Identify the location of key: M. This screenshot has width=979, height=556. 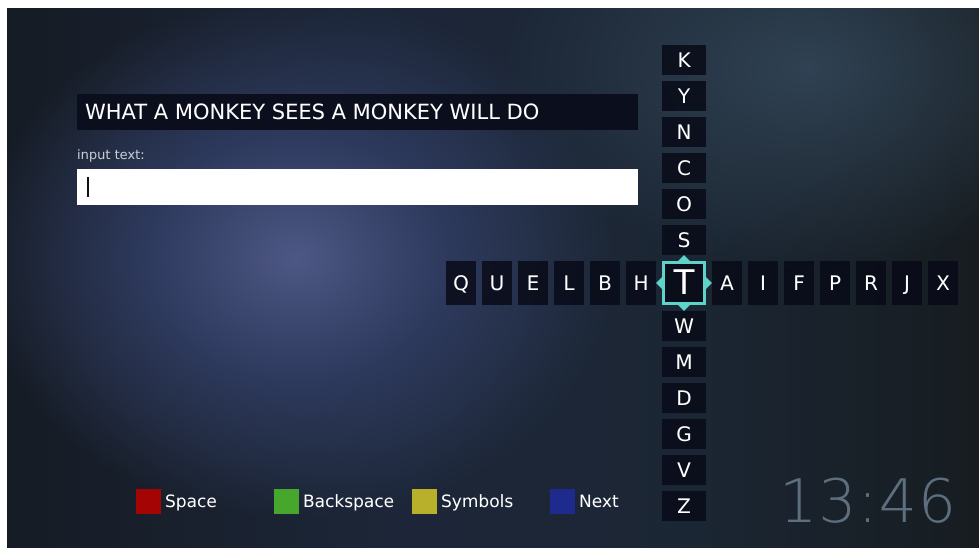
(684, 362).